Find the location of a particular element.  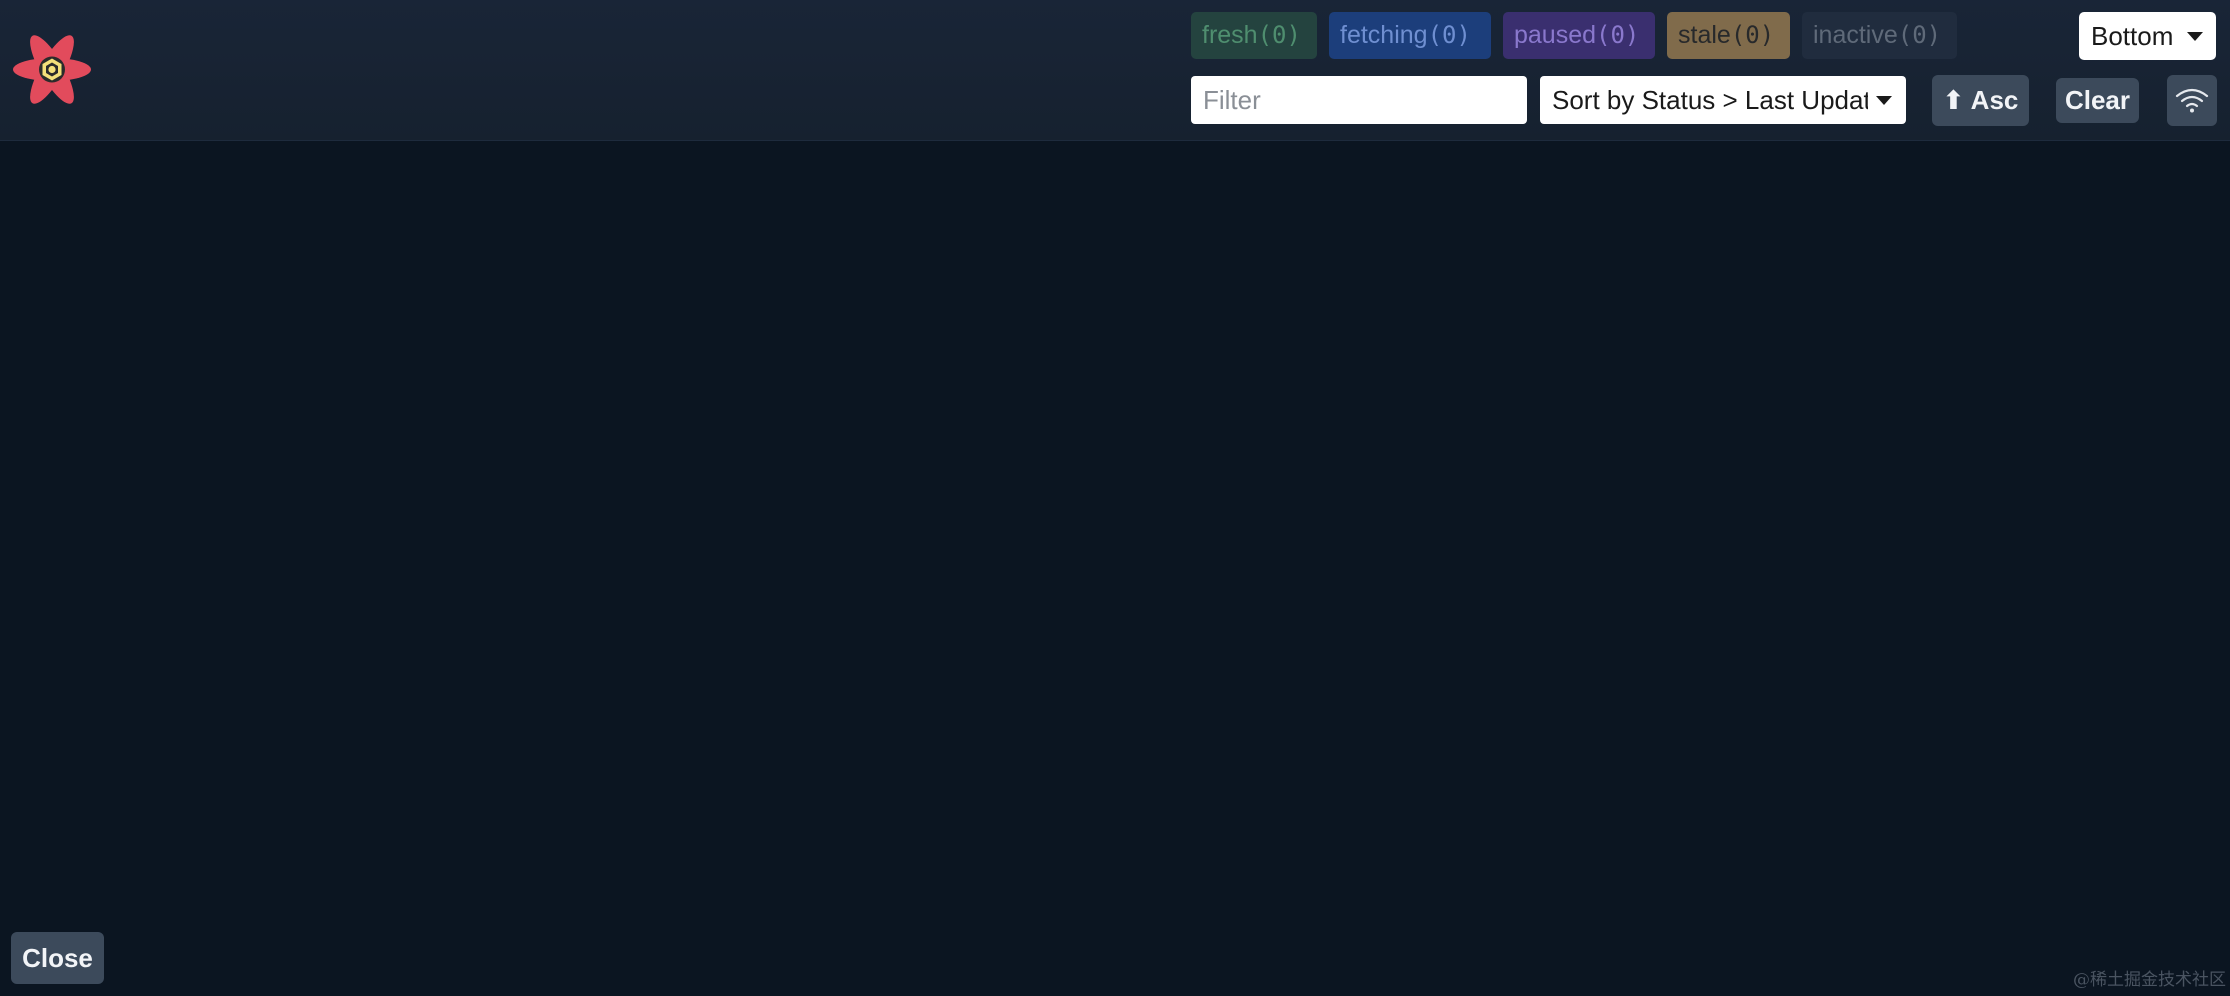

close-button: Close is located at coordinates (57, 958).